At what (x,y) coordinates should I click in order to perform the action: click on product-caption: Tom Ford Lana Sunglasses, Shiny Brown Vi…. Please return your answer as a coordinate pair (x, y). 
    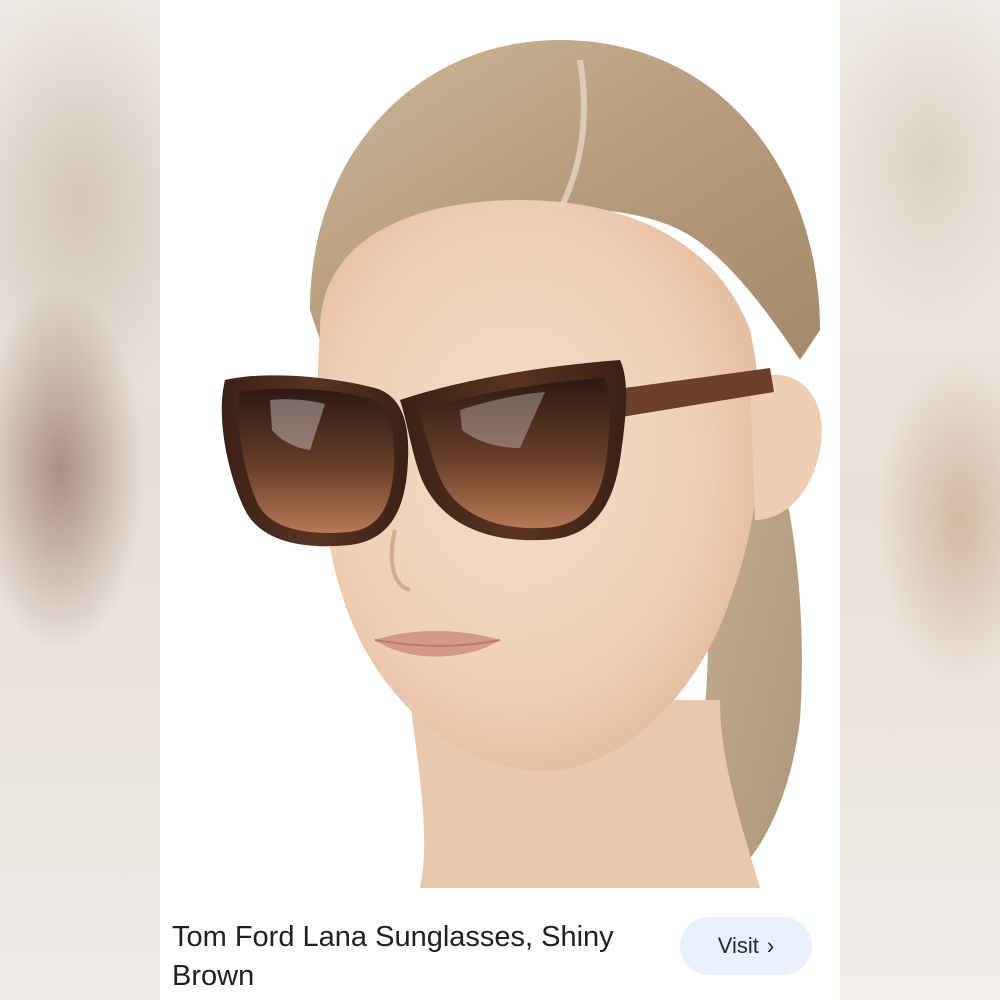
    Looking at the image, I should click on (500, 944).